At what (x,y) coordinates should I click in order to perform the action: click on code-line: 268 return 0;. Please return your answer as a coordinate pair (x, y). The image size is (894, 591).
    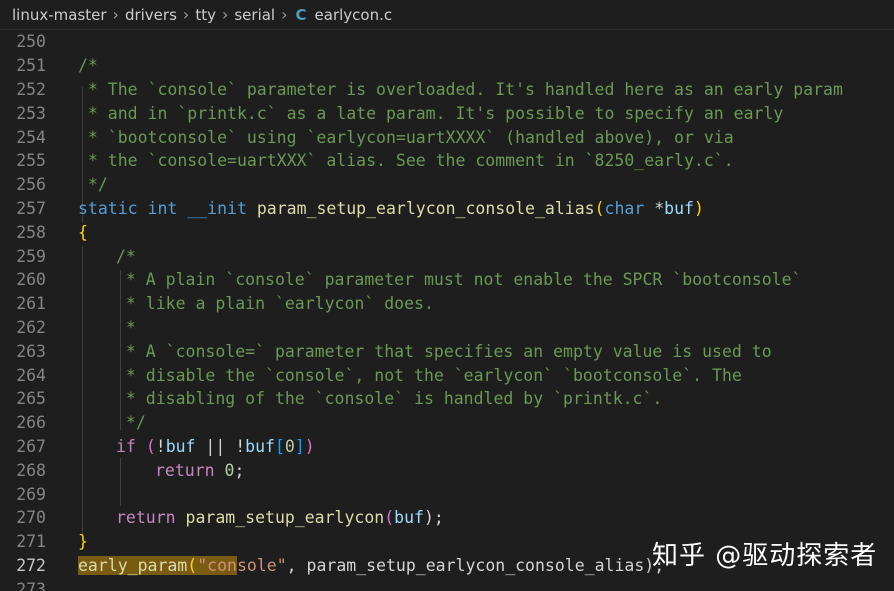
    Looking at the image, I should click on (447, 470).